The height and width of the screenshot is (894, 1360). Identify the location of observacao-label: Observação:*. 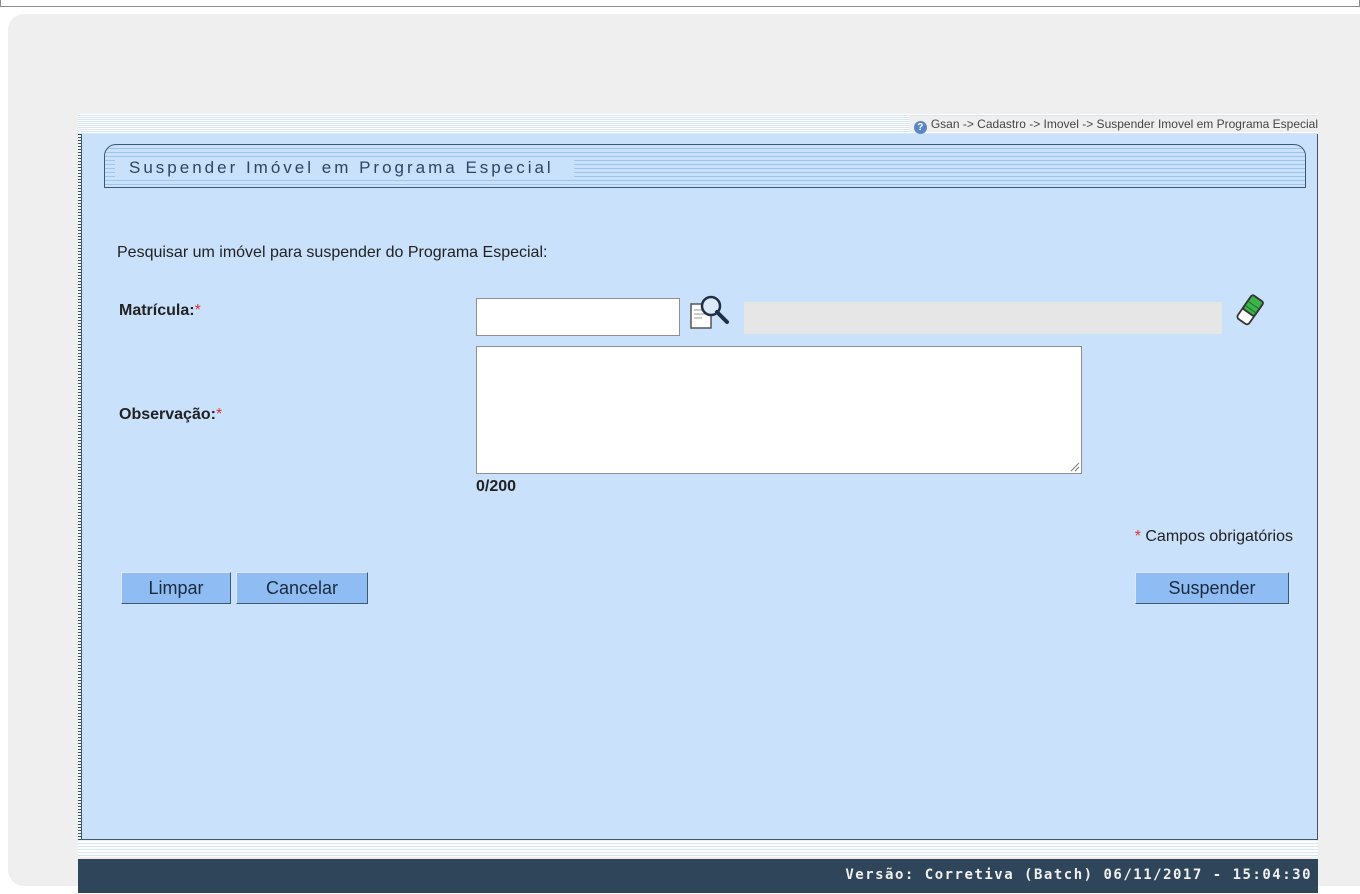
(170, 415).